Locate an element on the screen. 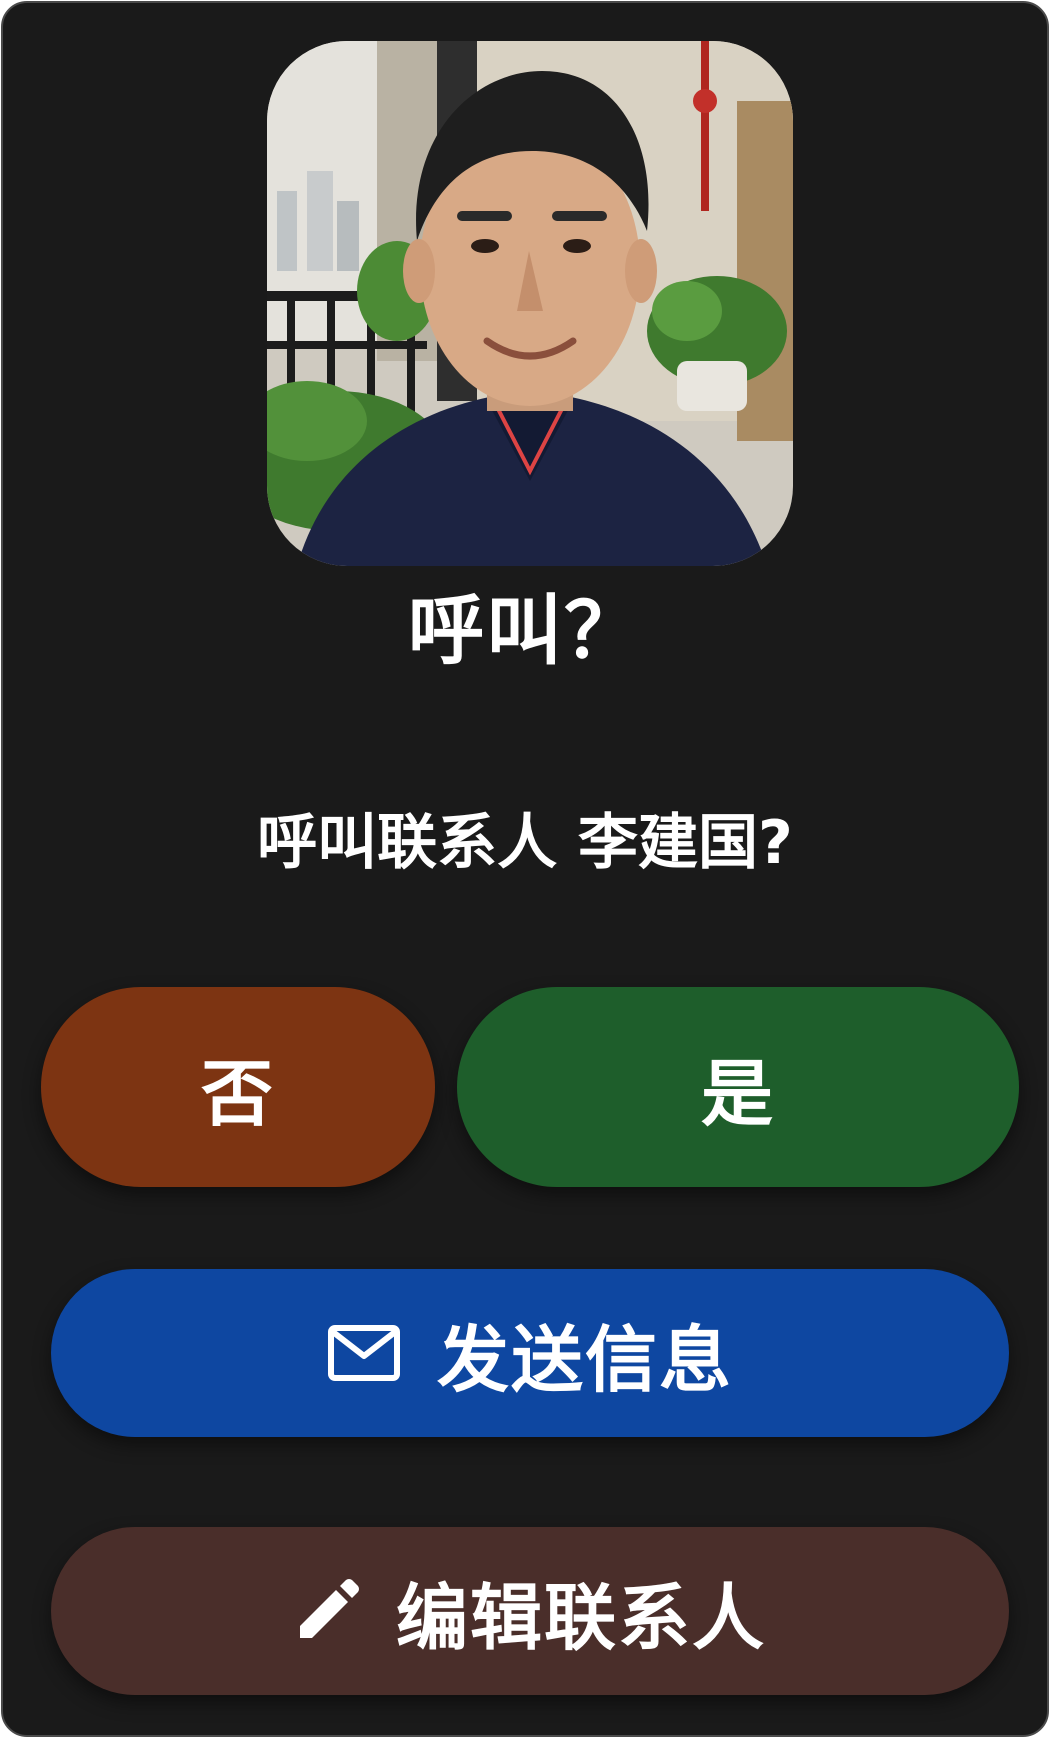  dialog-title: 呼叫？ is located at coordinates (525, 630).